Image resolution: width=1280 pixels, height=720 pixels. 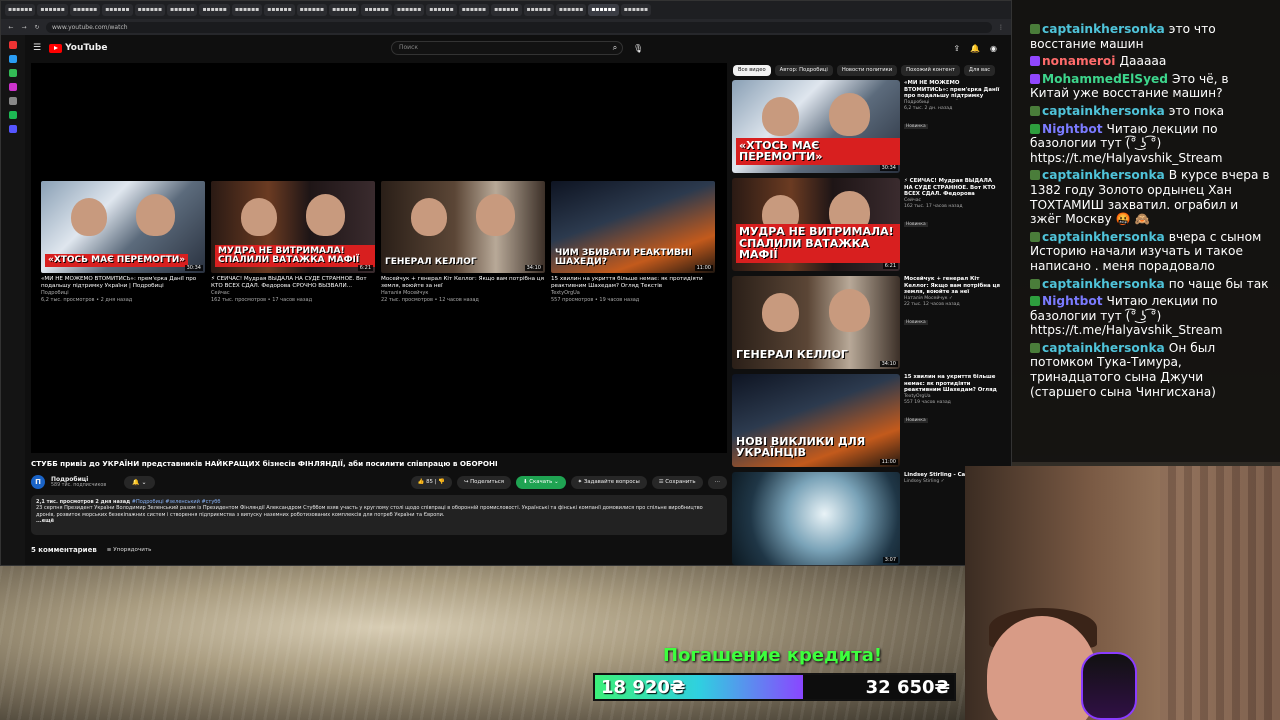 What do you see at coordinates (123, 293) in the screenshot?
I see `endscreen-channel: Подробиці` at bounding box center [123, 293].